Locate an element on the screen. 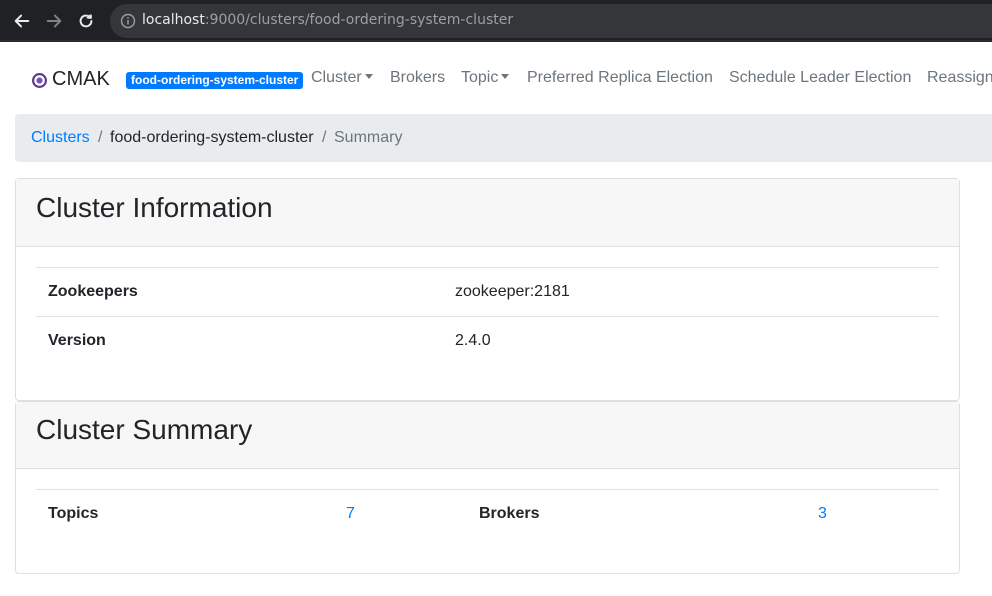  nav-topic-dropdown: Topic is located at coordinates (485, 78).